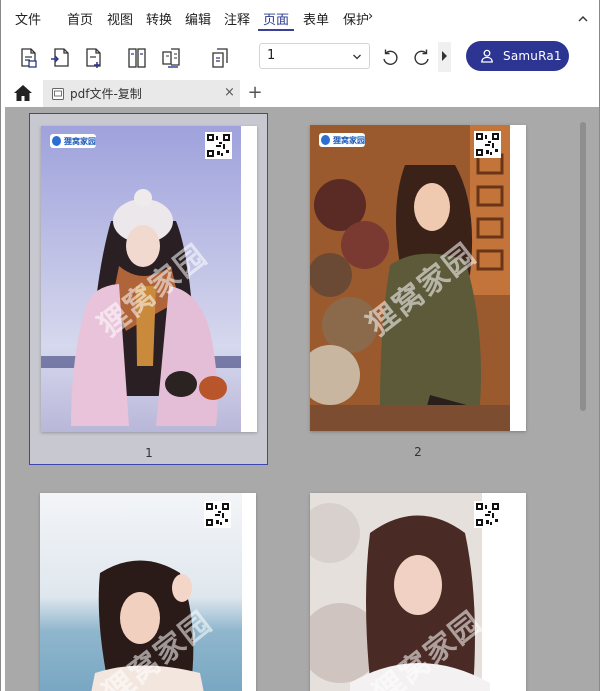 The width and height of the screenshot is (600, 691). I want to click on collapse-ribbon-icon, so click(583, 19).